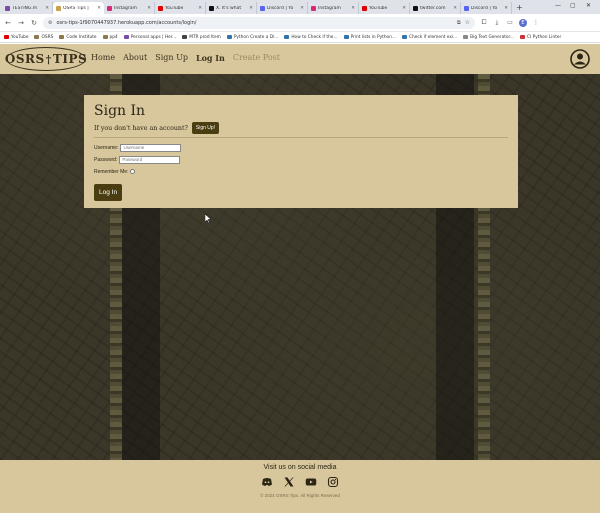 The width and height of the screenshot is (600, 513). What do you see at coordinates (497, 23) in the screenshot?
I see `downloads-icon: ⤓` at bounding box center [497, 23].